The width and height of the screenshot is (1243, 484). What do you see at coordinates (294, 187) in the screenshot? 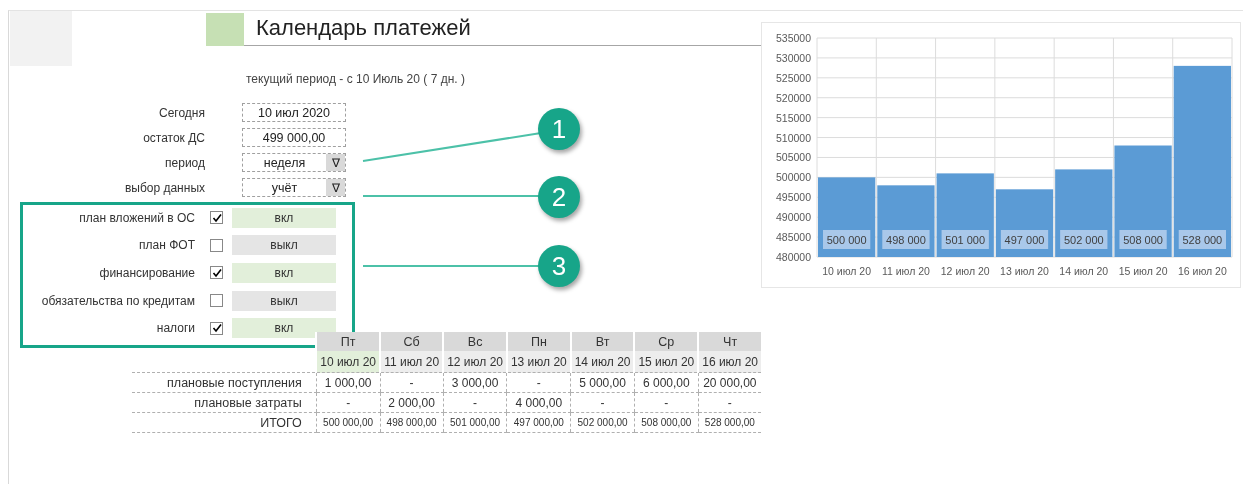
I see `dropdown-field: учёт ∇` at bounding box center [294, 187].